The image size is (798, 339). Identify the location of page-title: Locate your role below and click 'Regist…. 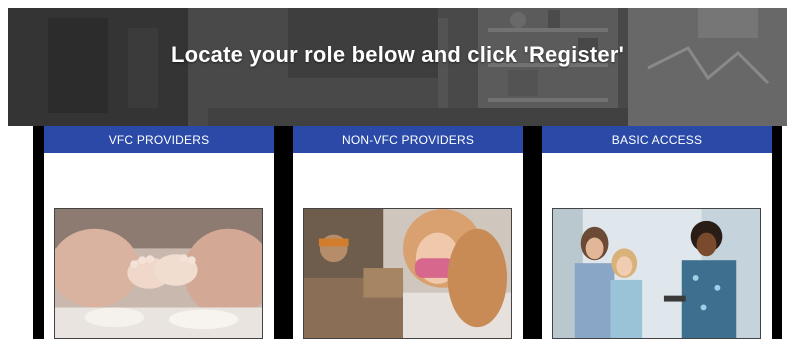
(397, 54).